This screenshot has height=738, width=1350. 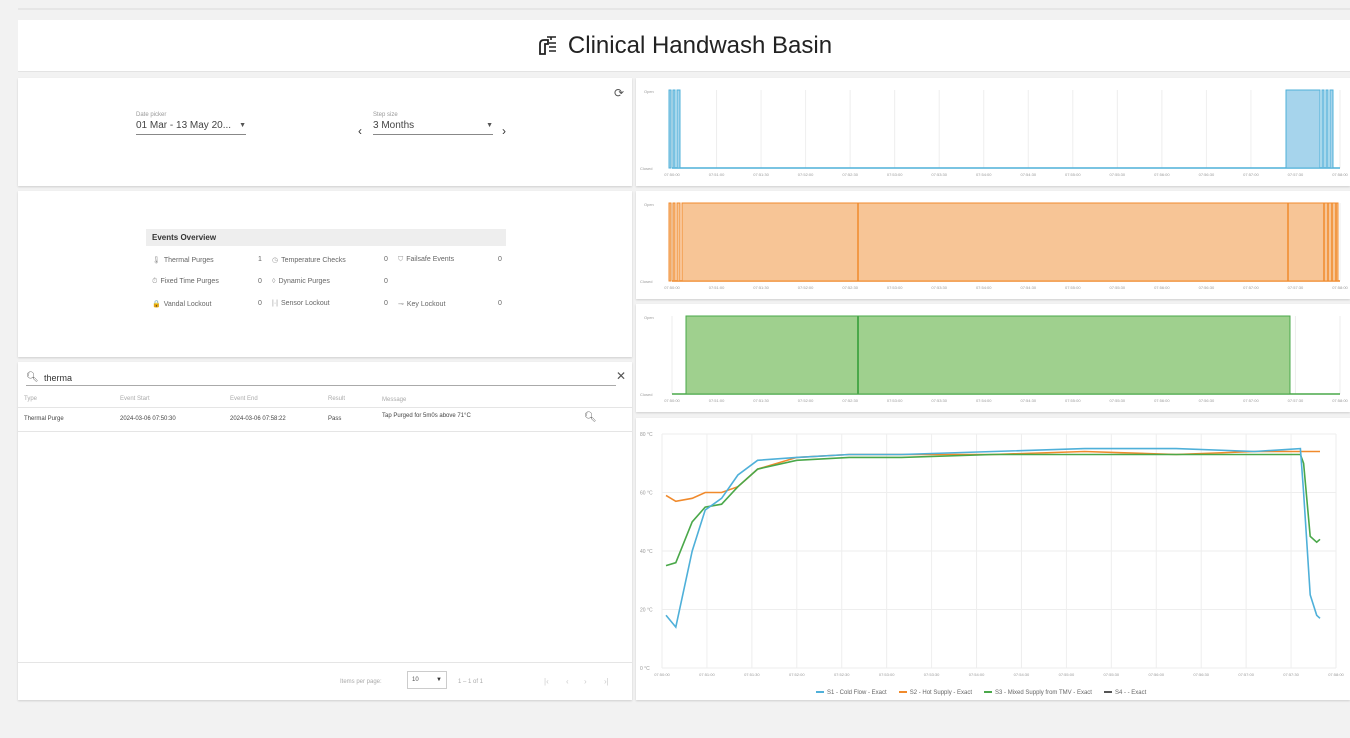 I want to click on x-tick-label: 07:57:00, so click(x=1251, y=400).